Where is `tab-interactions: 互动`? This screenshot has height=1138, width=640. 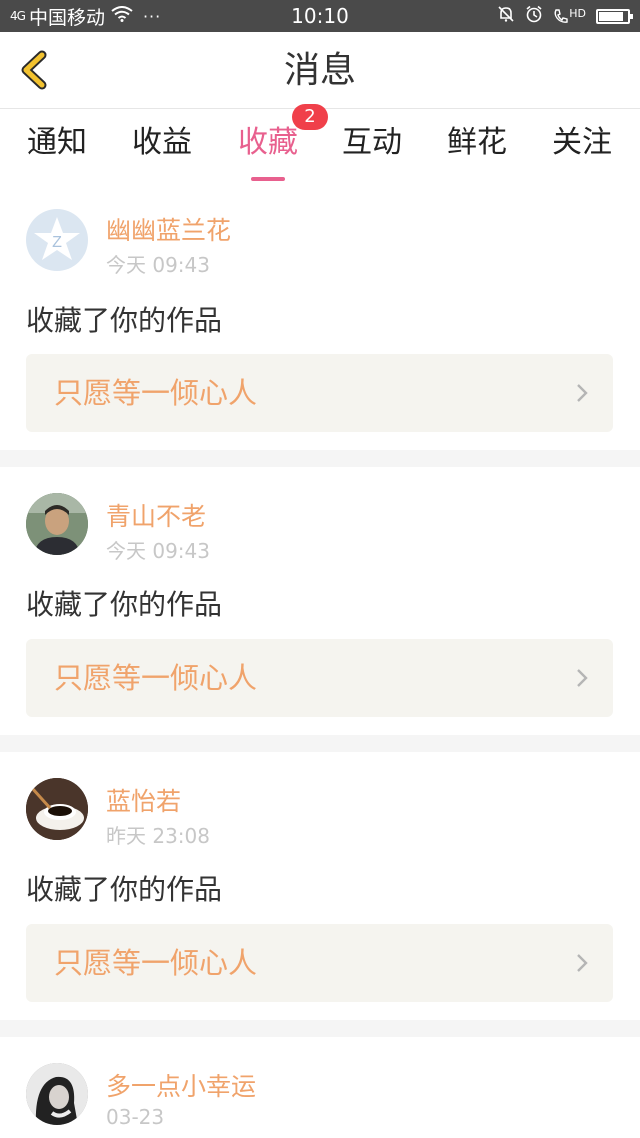
tab-interactions: 互动 is located at coordinates (372, 152).